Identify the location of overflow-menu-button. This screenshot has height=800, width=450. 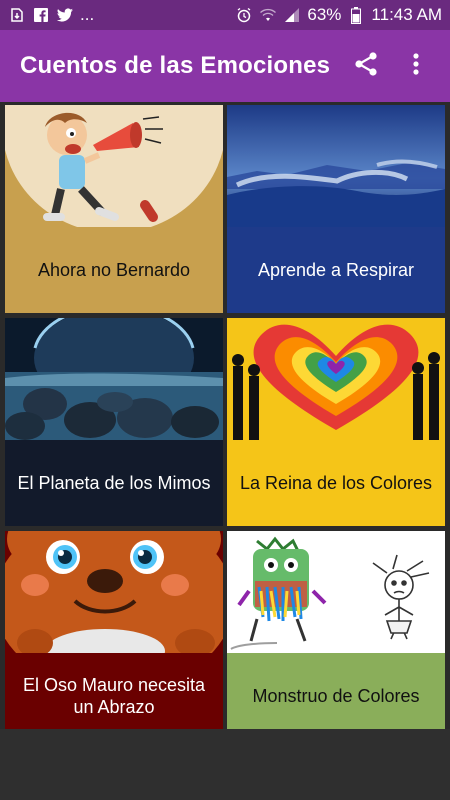
(416, 66).